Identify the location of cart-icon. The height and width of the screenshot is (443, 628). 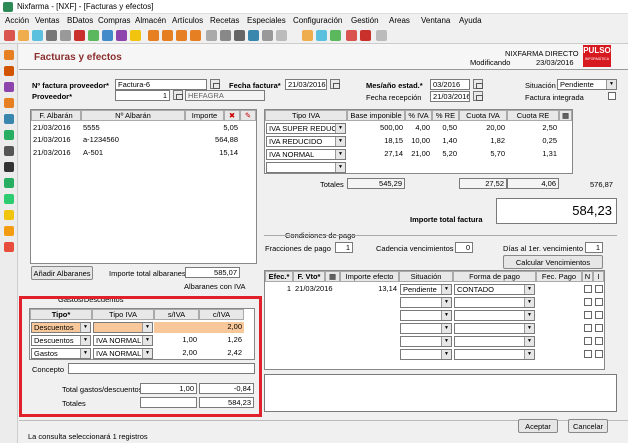
(9, 103).